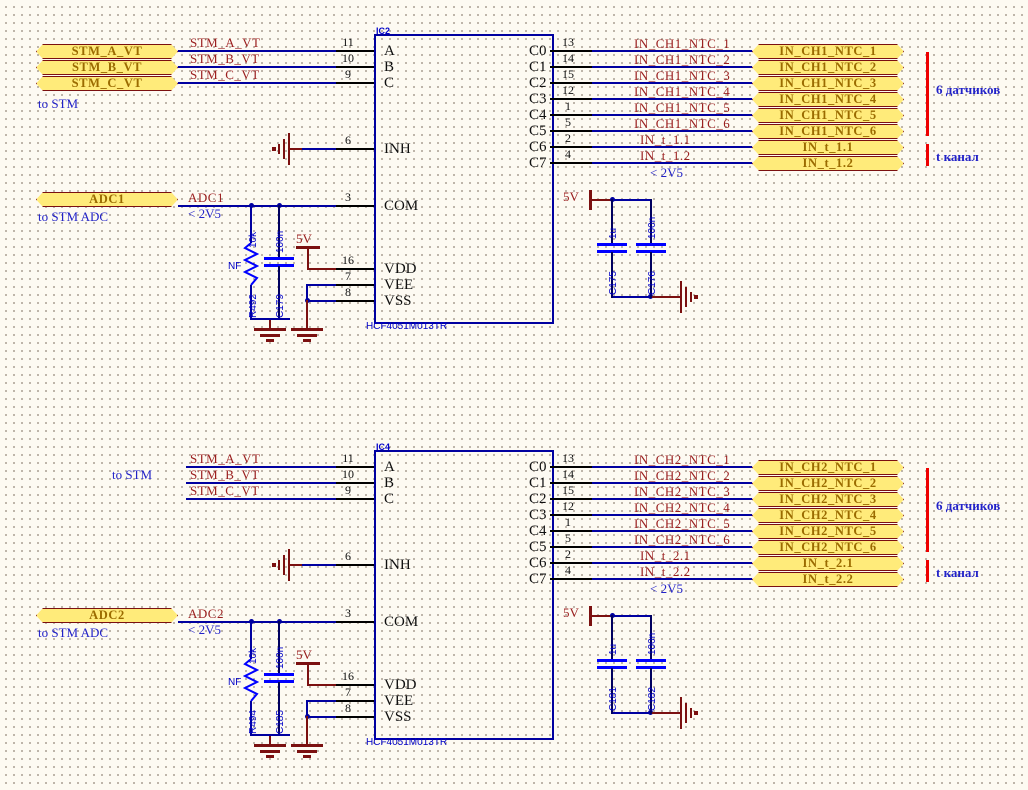  I want to click on capacitor-c179: 100n C179, so click(279, 262).